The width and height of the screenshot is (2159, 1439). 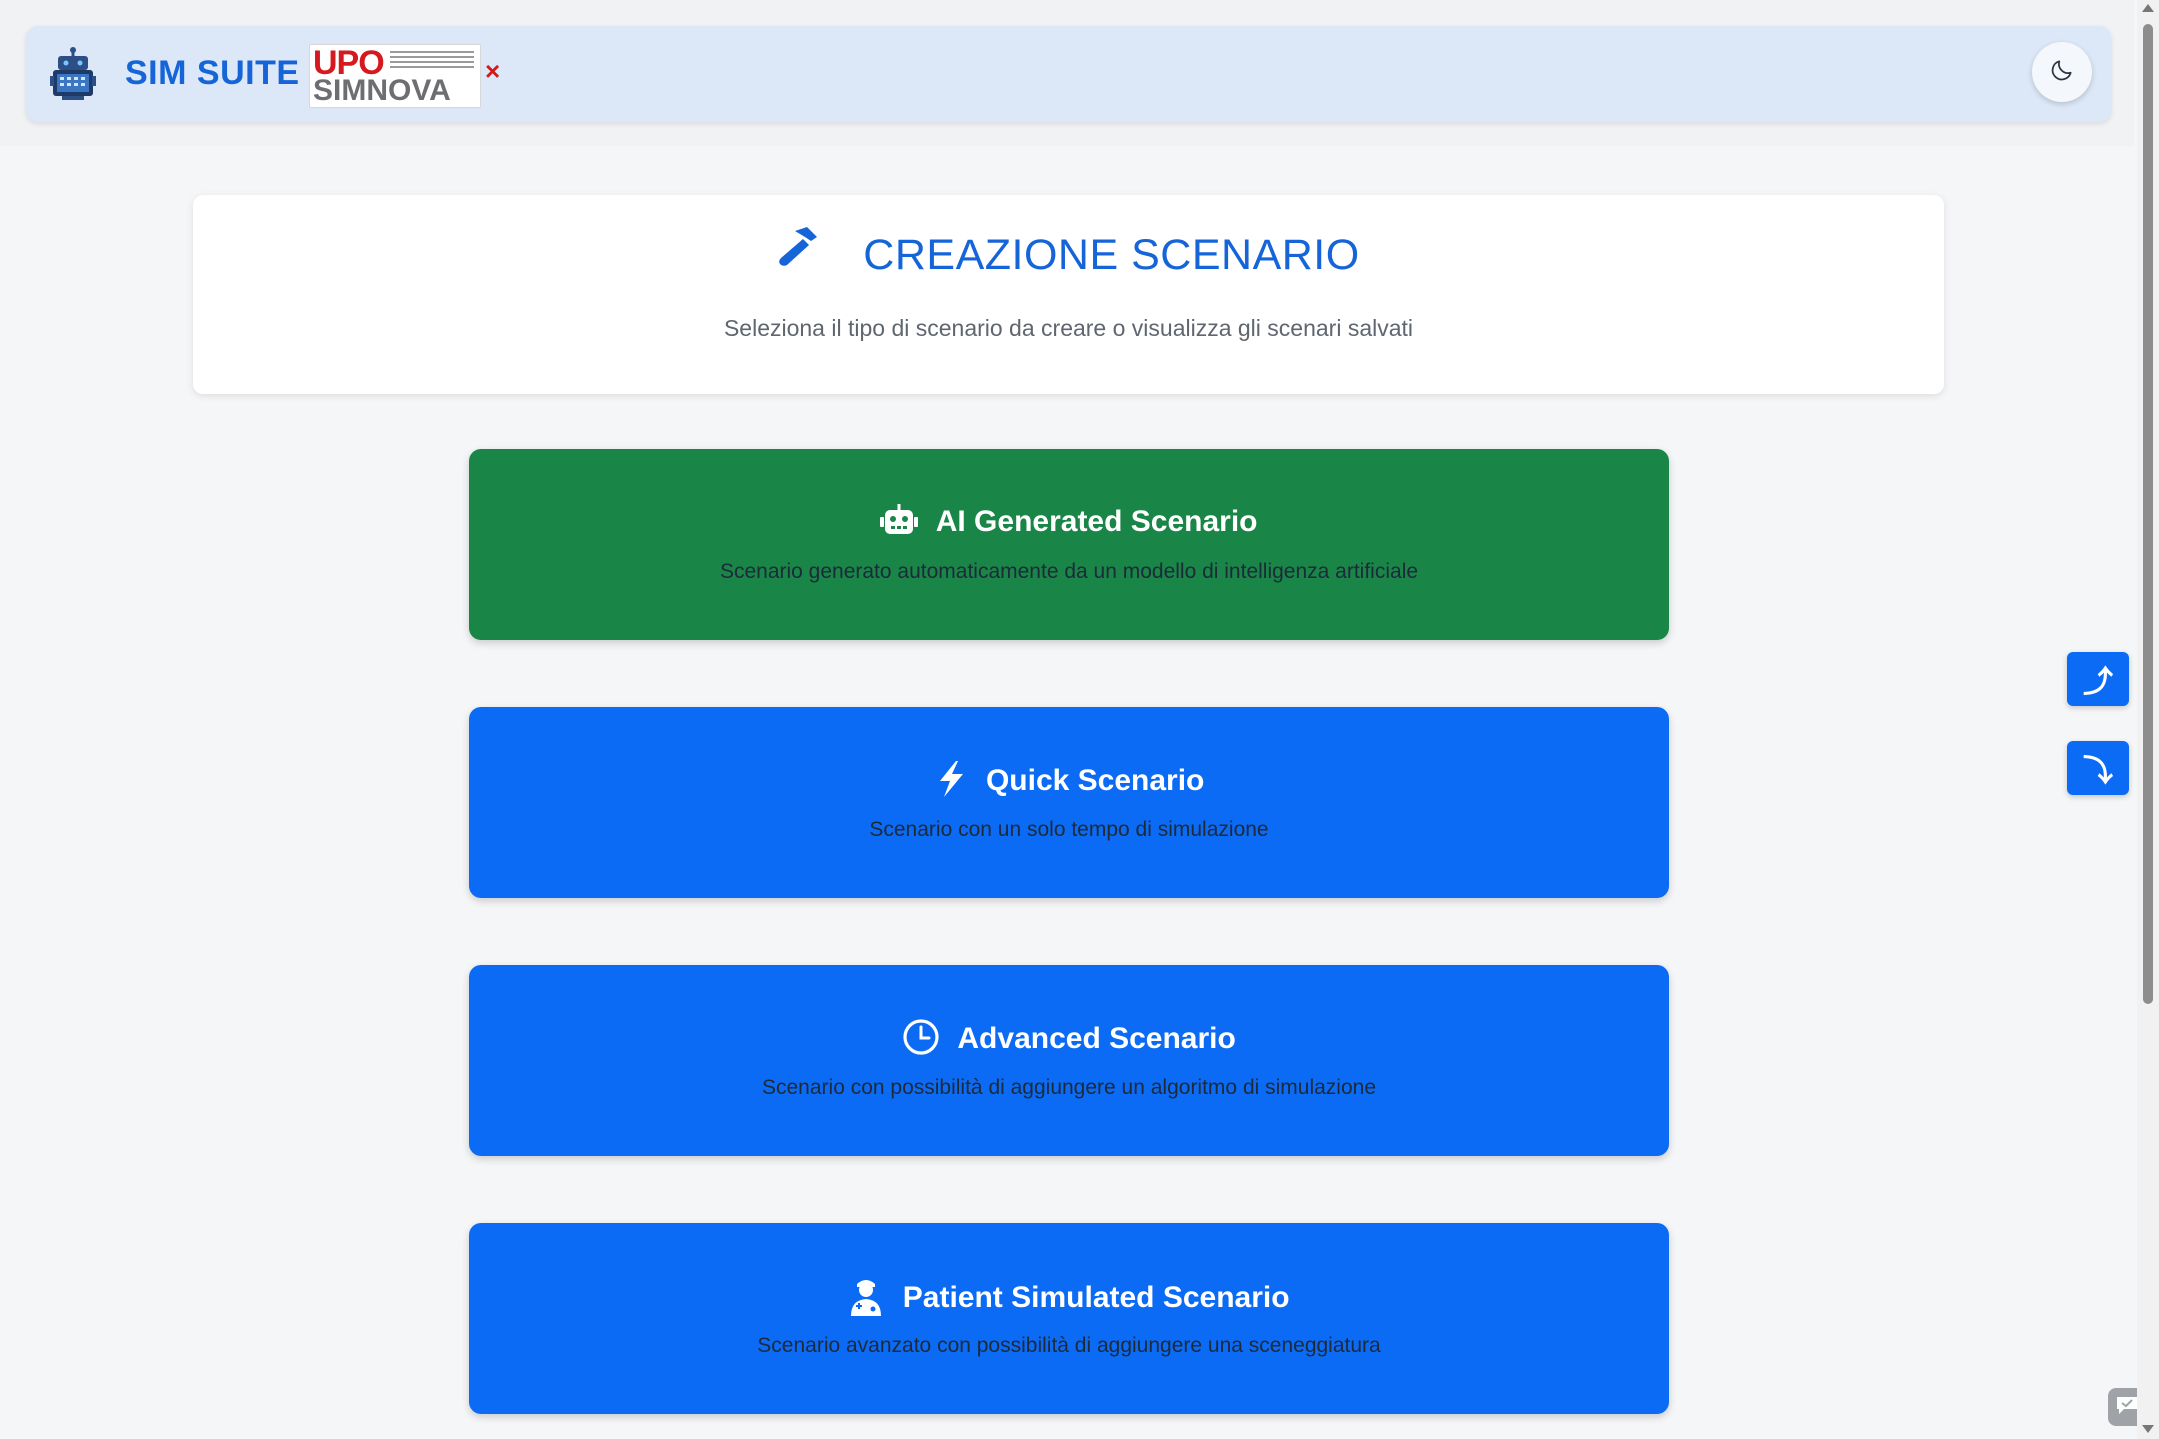 I want to click on scenario-title-row: Patient Simulated Scenario, so click(x=1069, y=1299).